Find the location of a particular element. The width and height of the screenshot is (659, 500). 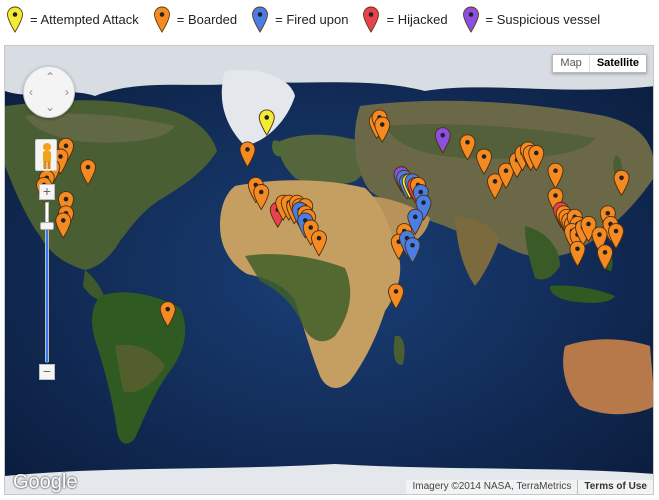

legend-label: = Suspicious vessel is located at coordinates (543, 19).